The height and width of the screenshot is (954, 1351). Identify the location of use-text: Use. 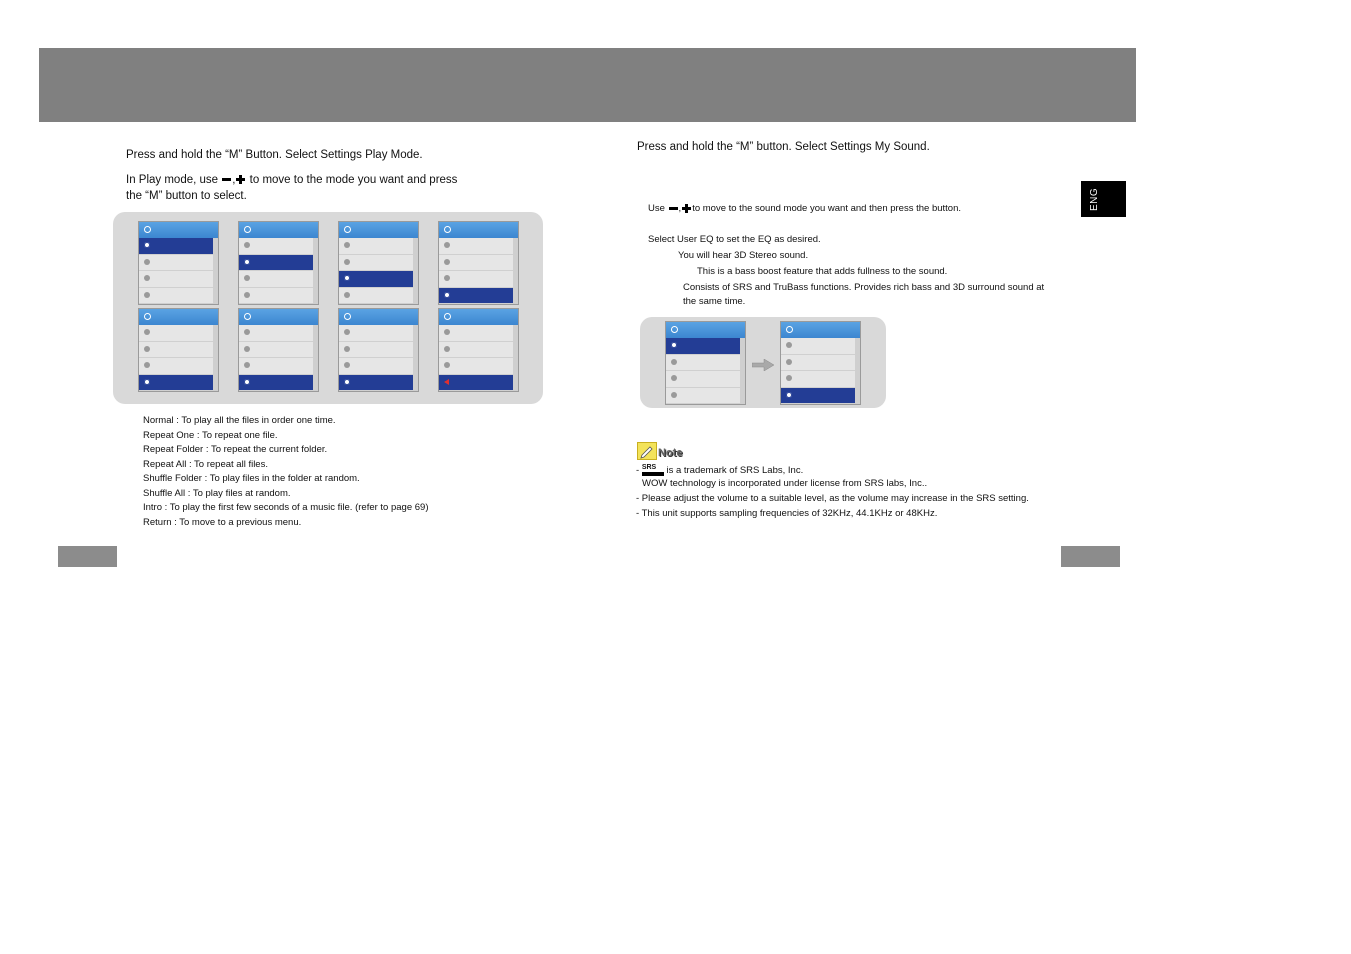
(656, 208).